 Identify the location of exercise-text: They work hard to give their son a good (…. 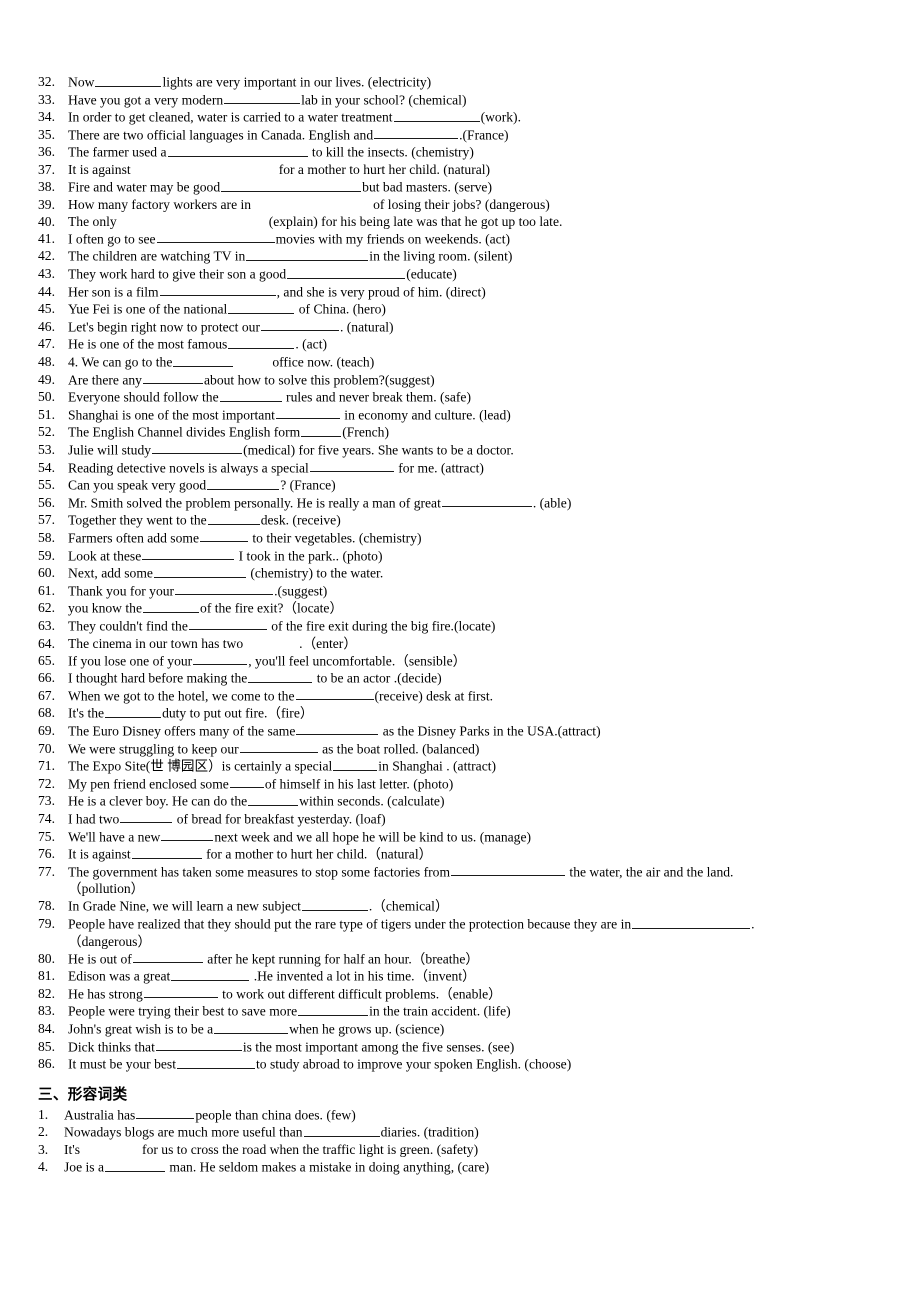
(488, 274).